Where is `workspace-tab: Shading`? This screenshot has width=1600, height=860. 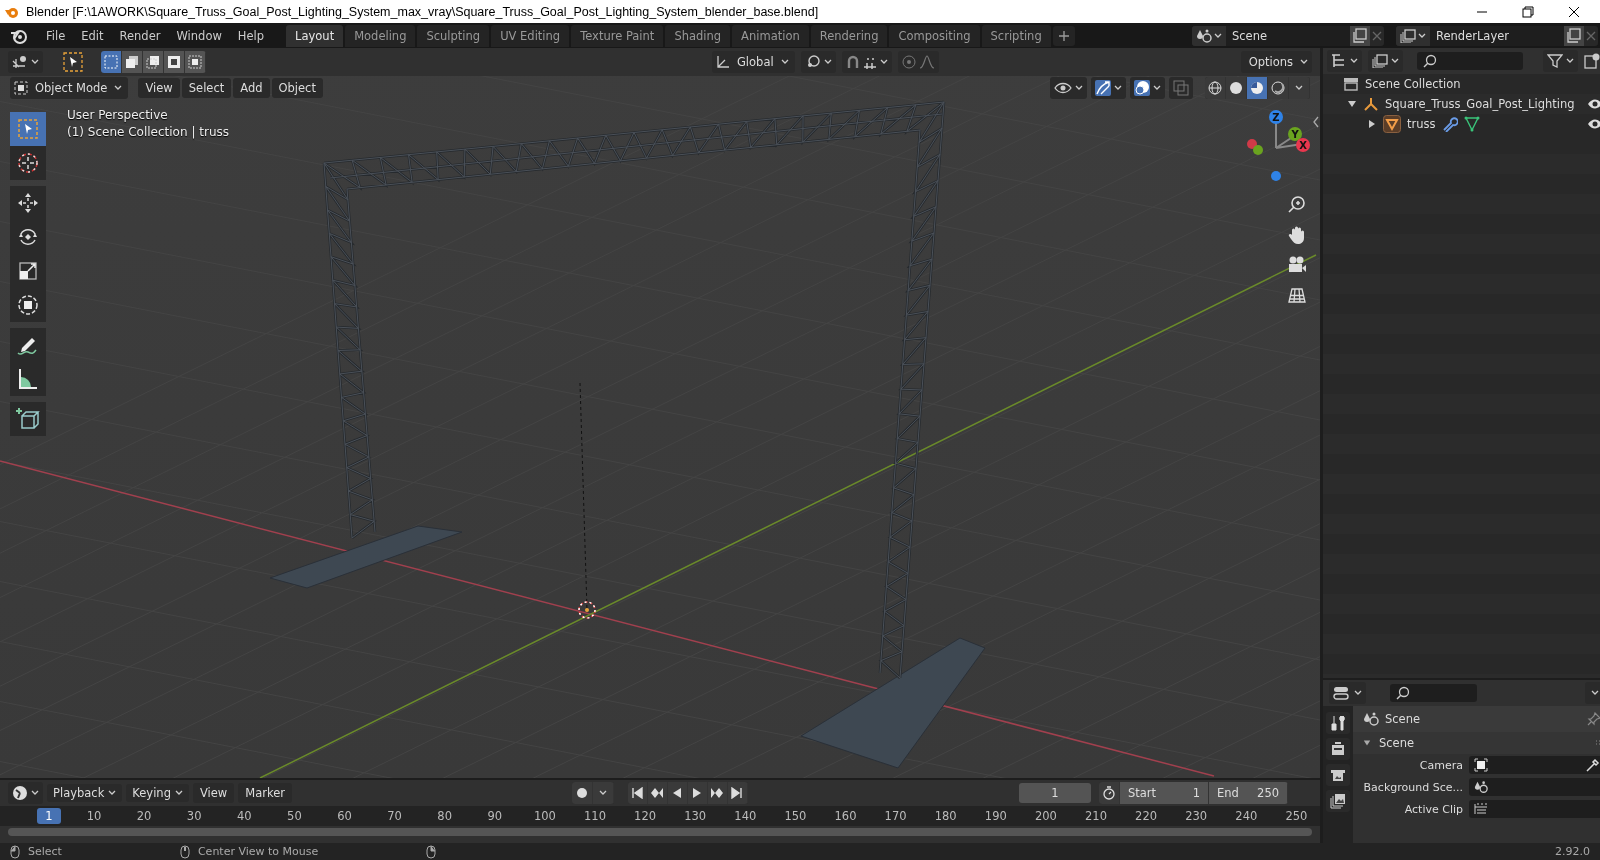 workspace-tab: Shading is located at coordinates (698, 35).